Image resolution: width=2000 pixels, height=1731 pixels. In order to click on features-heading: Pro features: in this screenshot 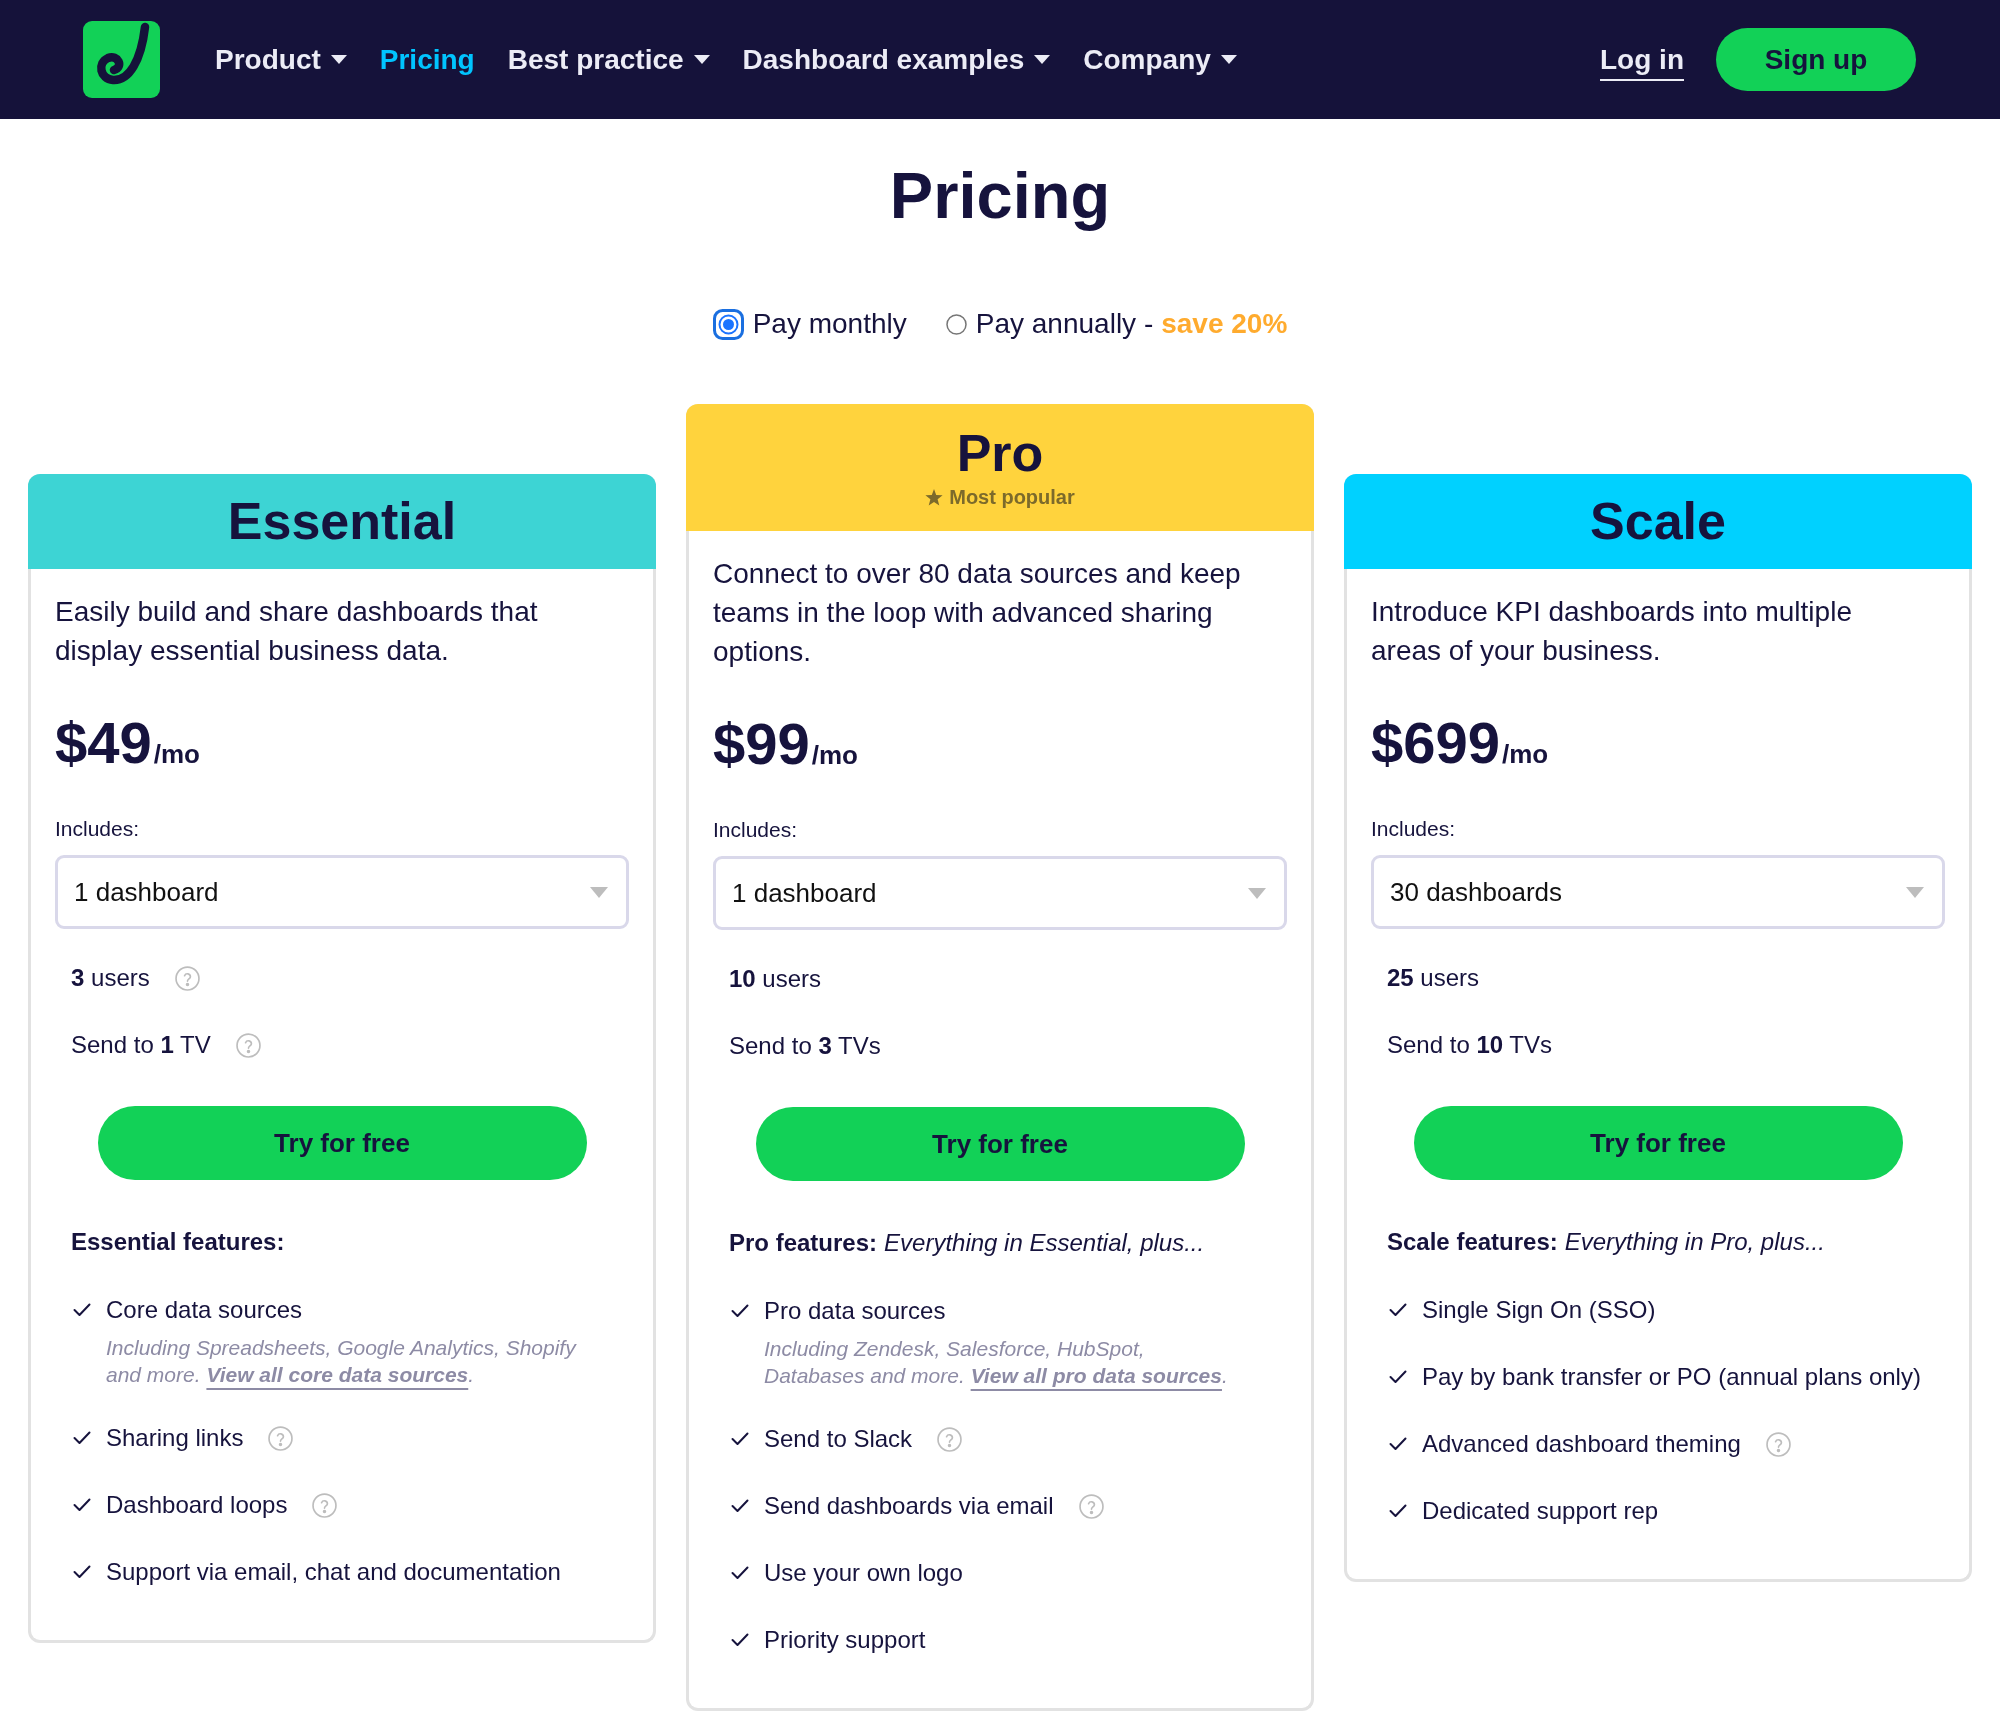, I will do `click(803, 1243)`.